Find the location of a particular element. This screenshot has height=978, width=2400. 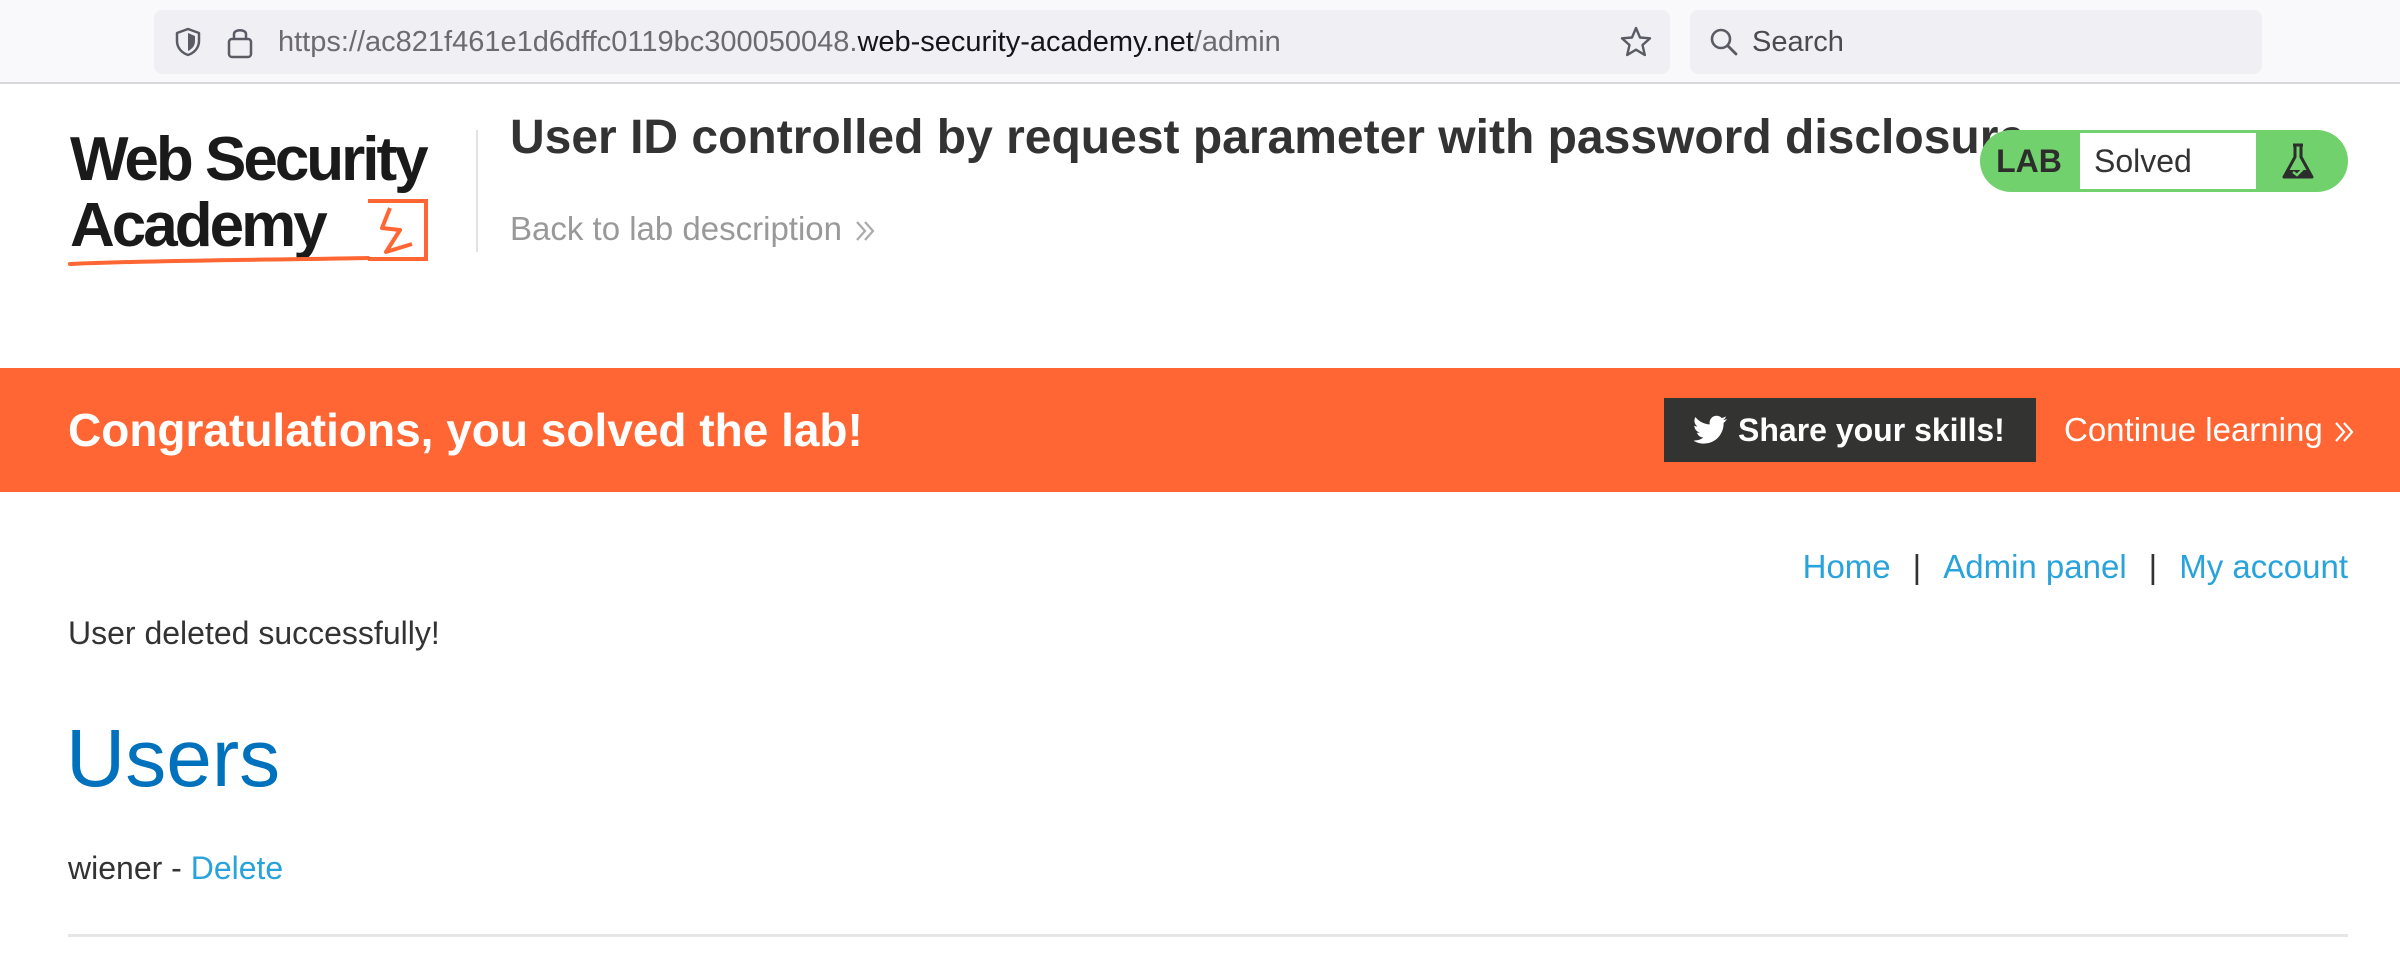

lock-icon is located at coordinates (240, 42).